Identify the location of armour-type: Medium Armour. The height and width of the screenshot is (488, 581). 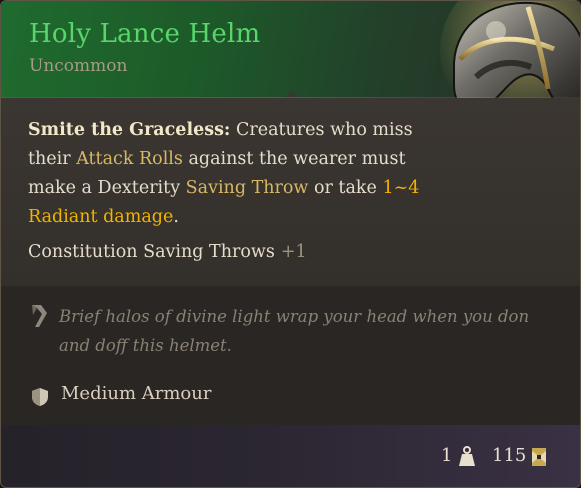
(136, 393).